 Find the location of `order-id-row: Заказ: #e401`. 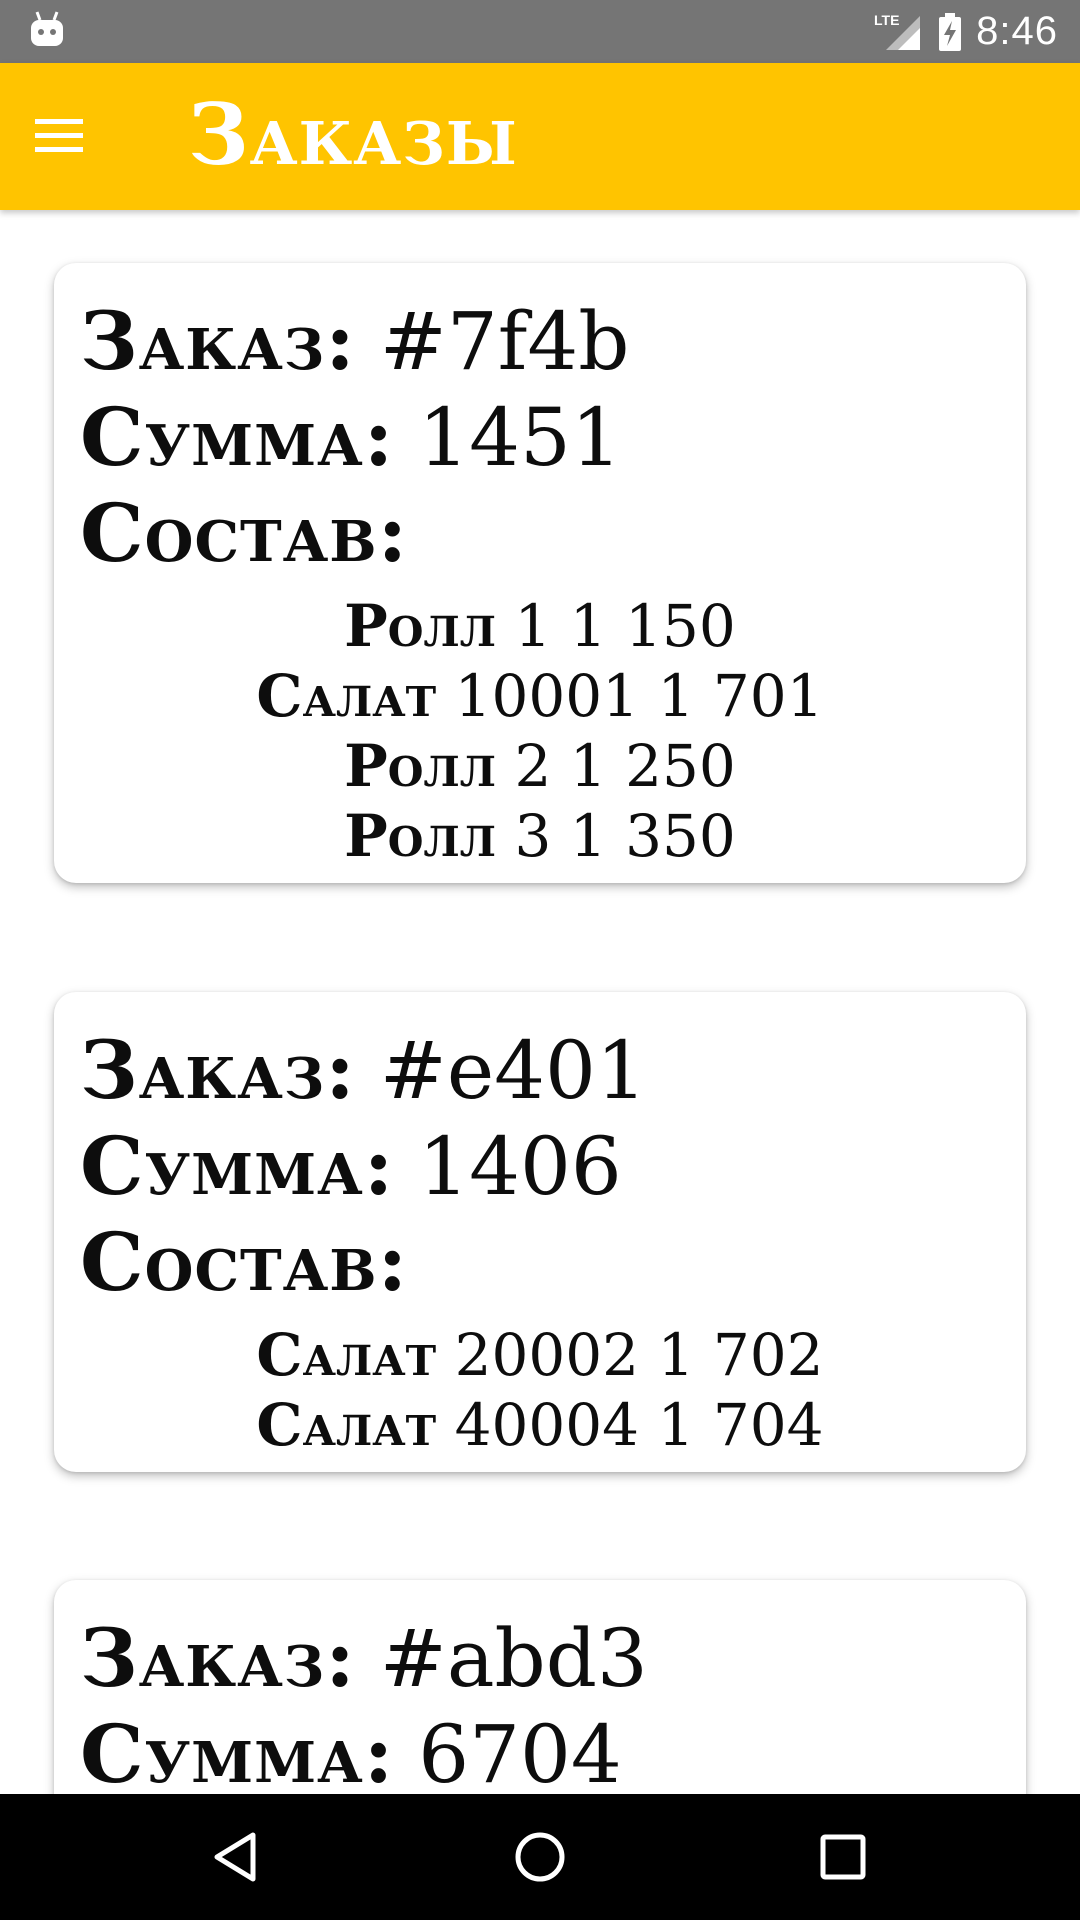

order-id-row: Заказ: #e401 is located at coordinates (553, 1070).